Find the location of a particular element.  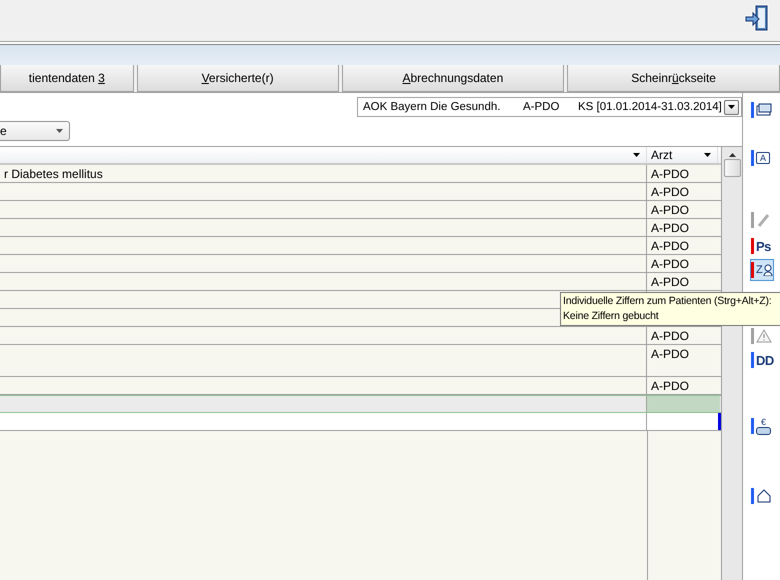

tooltip: Individuelle Ziffern zum Patienten (Strg+Alt+Z): Keine Ziffern gebucht is located at coordinates (670, 309).